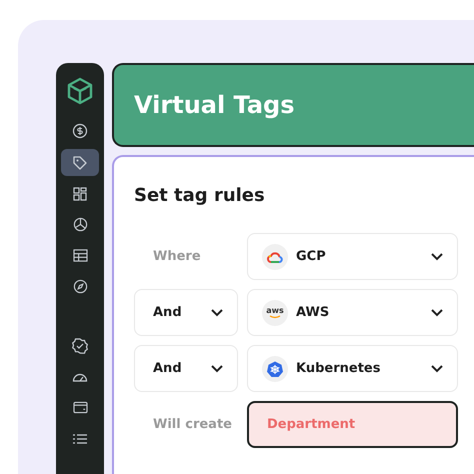 This screenshot has width=474, height=474. Describe the element at coordinates (192, 424) in the screenshot. I see `rule-label: Will create` at that location.